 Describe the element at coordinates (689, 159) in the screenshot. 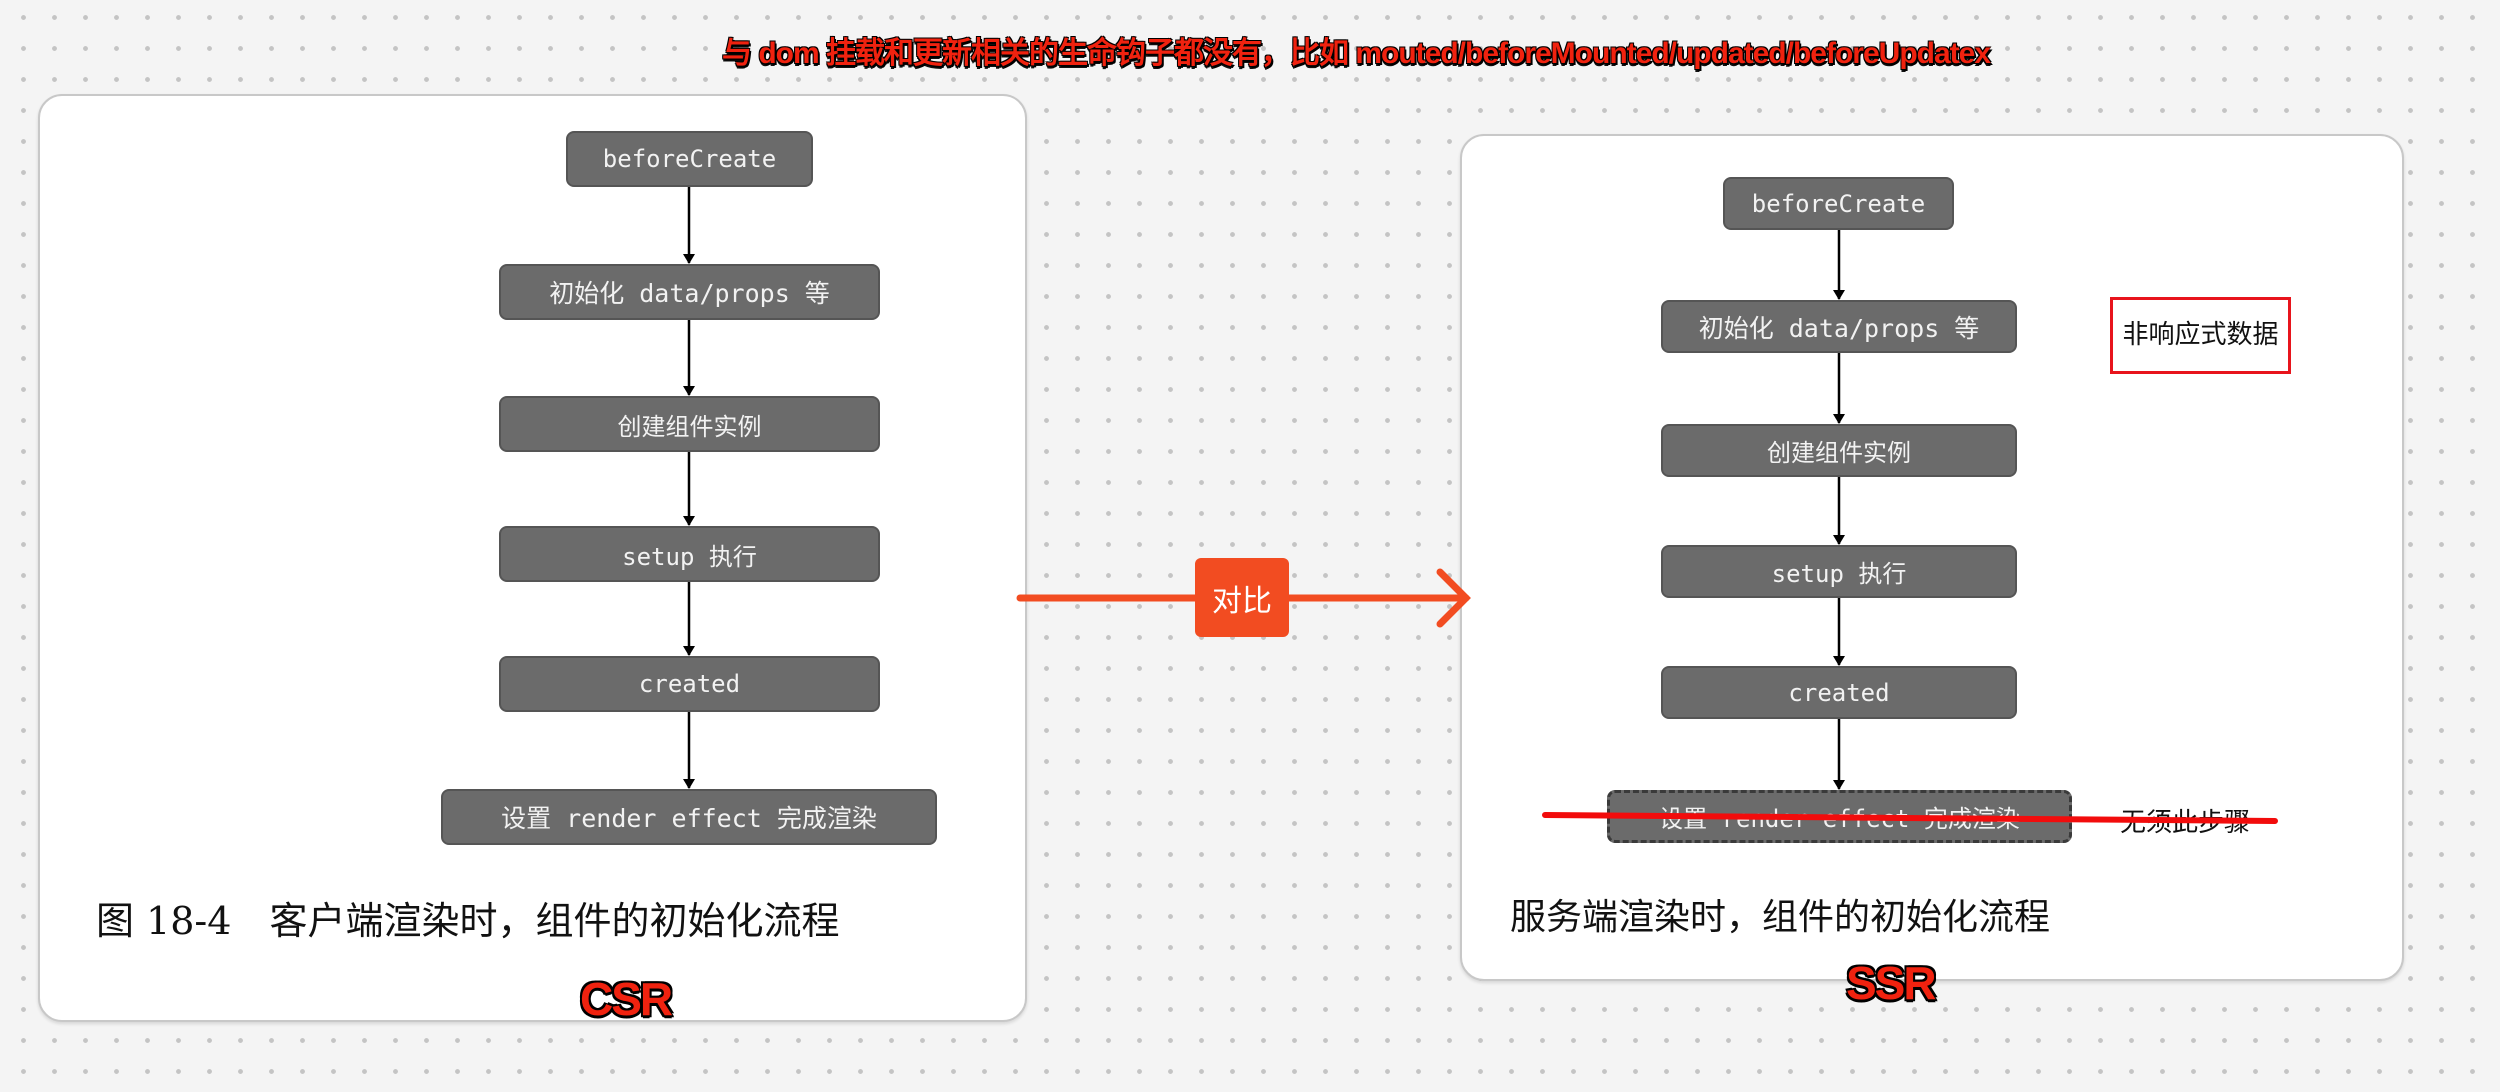

I see `csr-step-before-create: beforeCreate` at that location.